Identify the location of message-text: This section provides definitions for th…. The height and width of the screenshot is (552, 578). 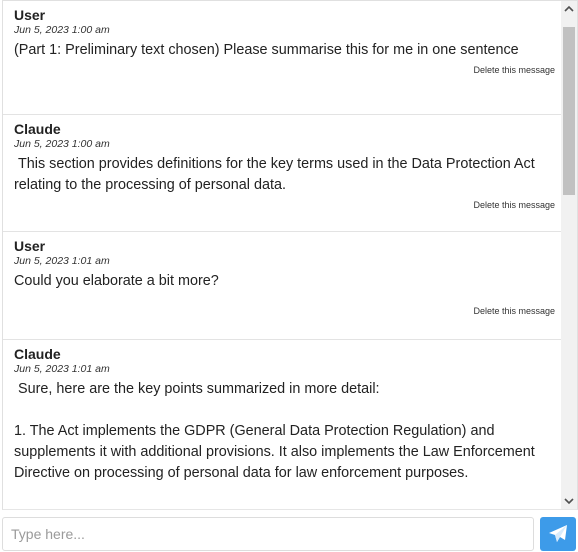
(276, 174).